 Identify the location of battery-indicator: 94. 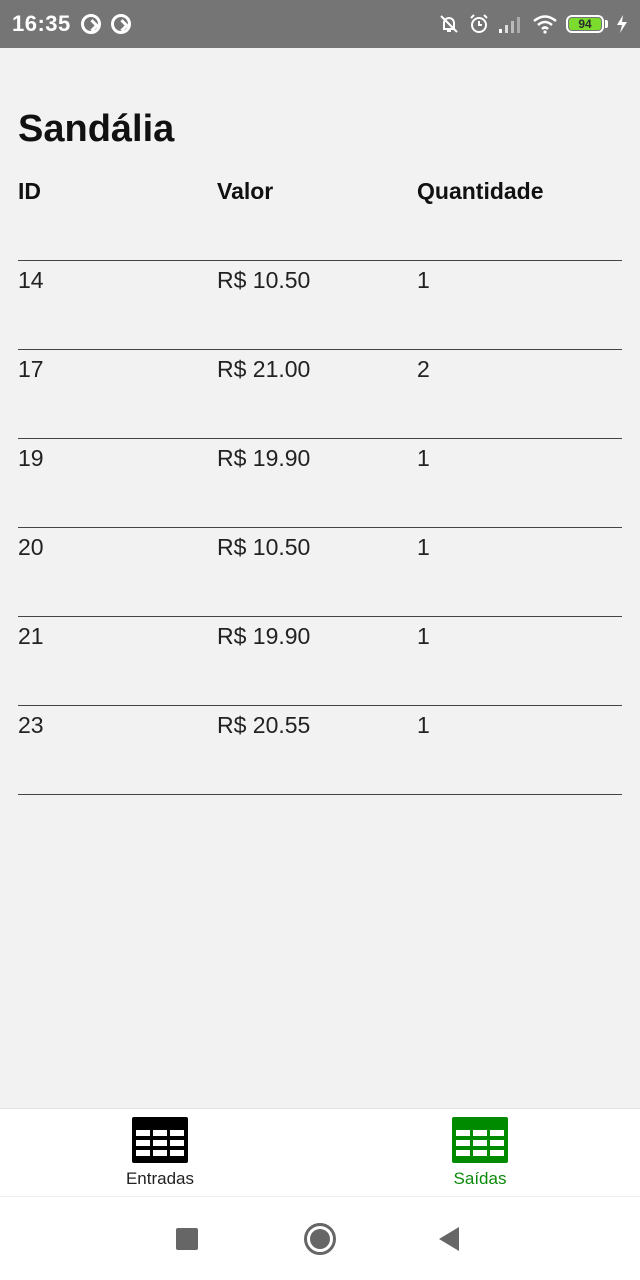
(587, 24).